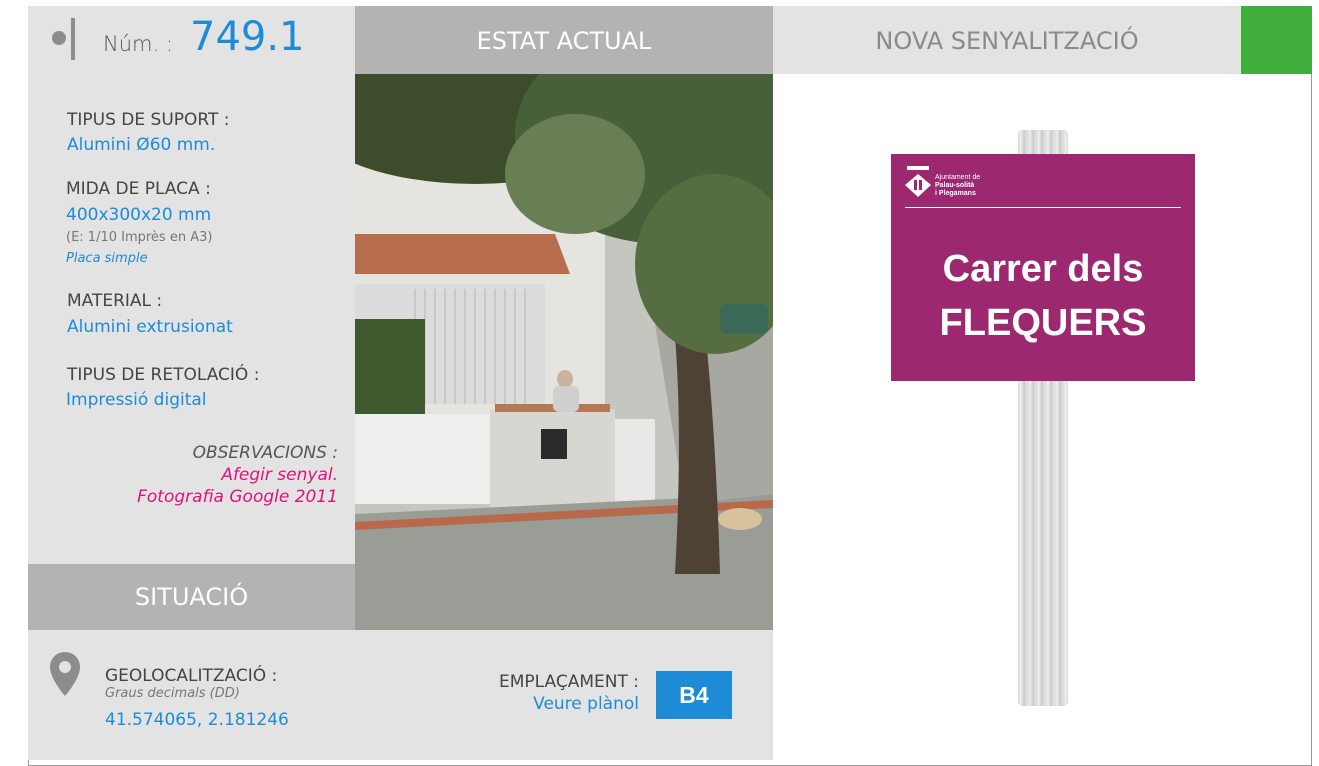 The image size is (1319, 766). What do you see at coordinates (918, 181) in the screenshot?
I see `municipal-crest-icon` at bounding box center [918, 181].